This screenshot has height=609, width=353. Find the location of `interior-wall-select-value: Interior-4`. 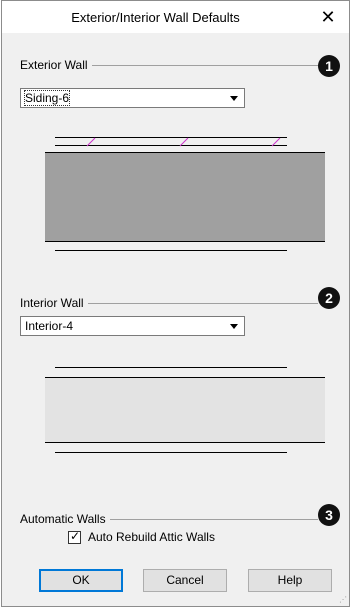

interior-wall-select-value: Interior-4 is located at coordinates (49, 326).